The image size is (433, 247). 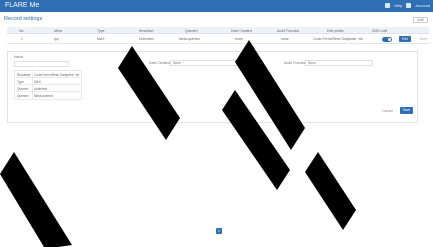 I want to click on property-row: Queried Meta-queried, so click(x=48, y=95).